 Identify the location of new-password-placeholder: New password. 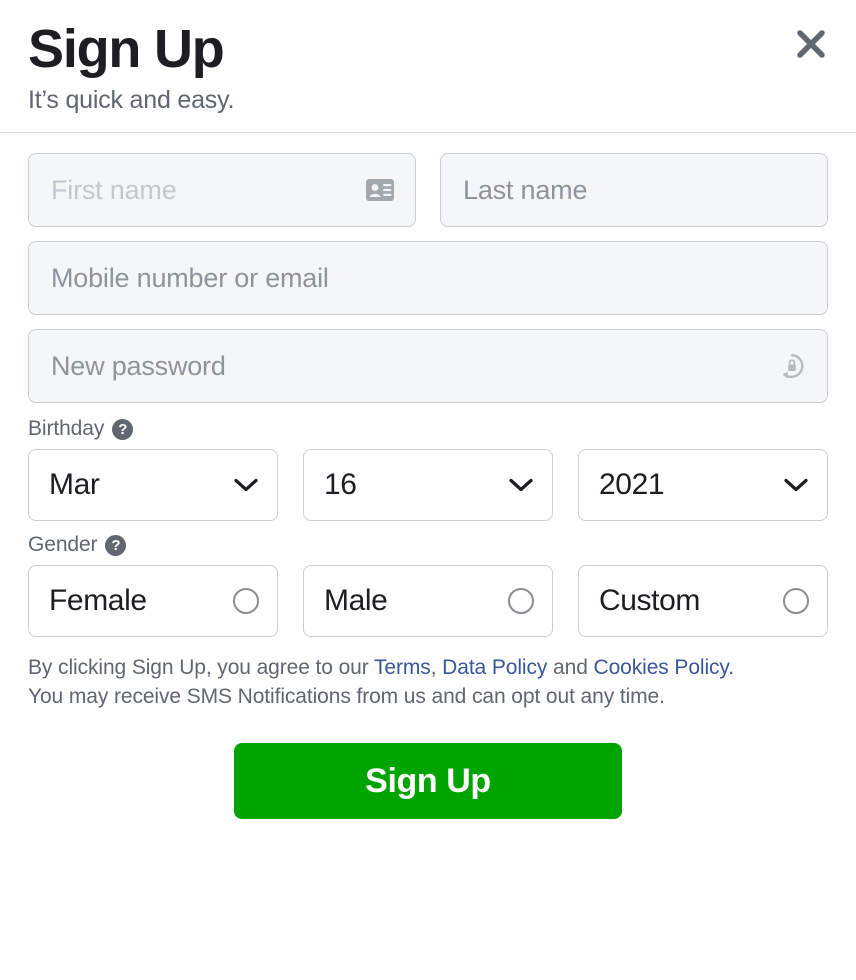
(138, 365).